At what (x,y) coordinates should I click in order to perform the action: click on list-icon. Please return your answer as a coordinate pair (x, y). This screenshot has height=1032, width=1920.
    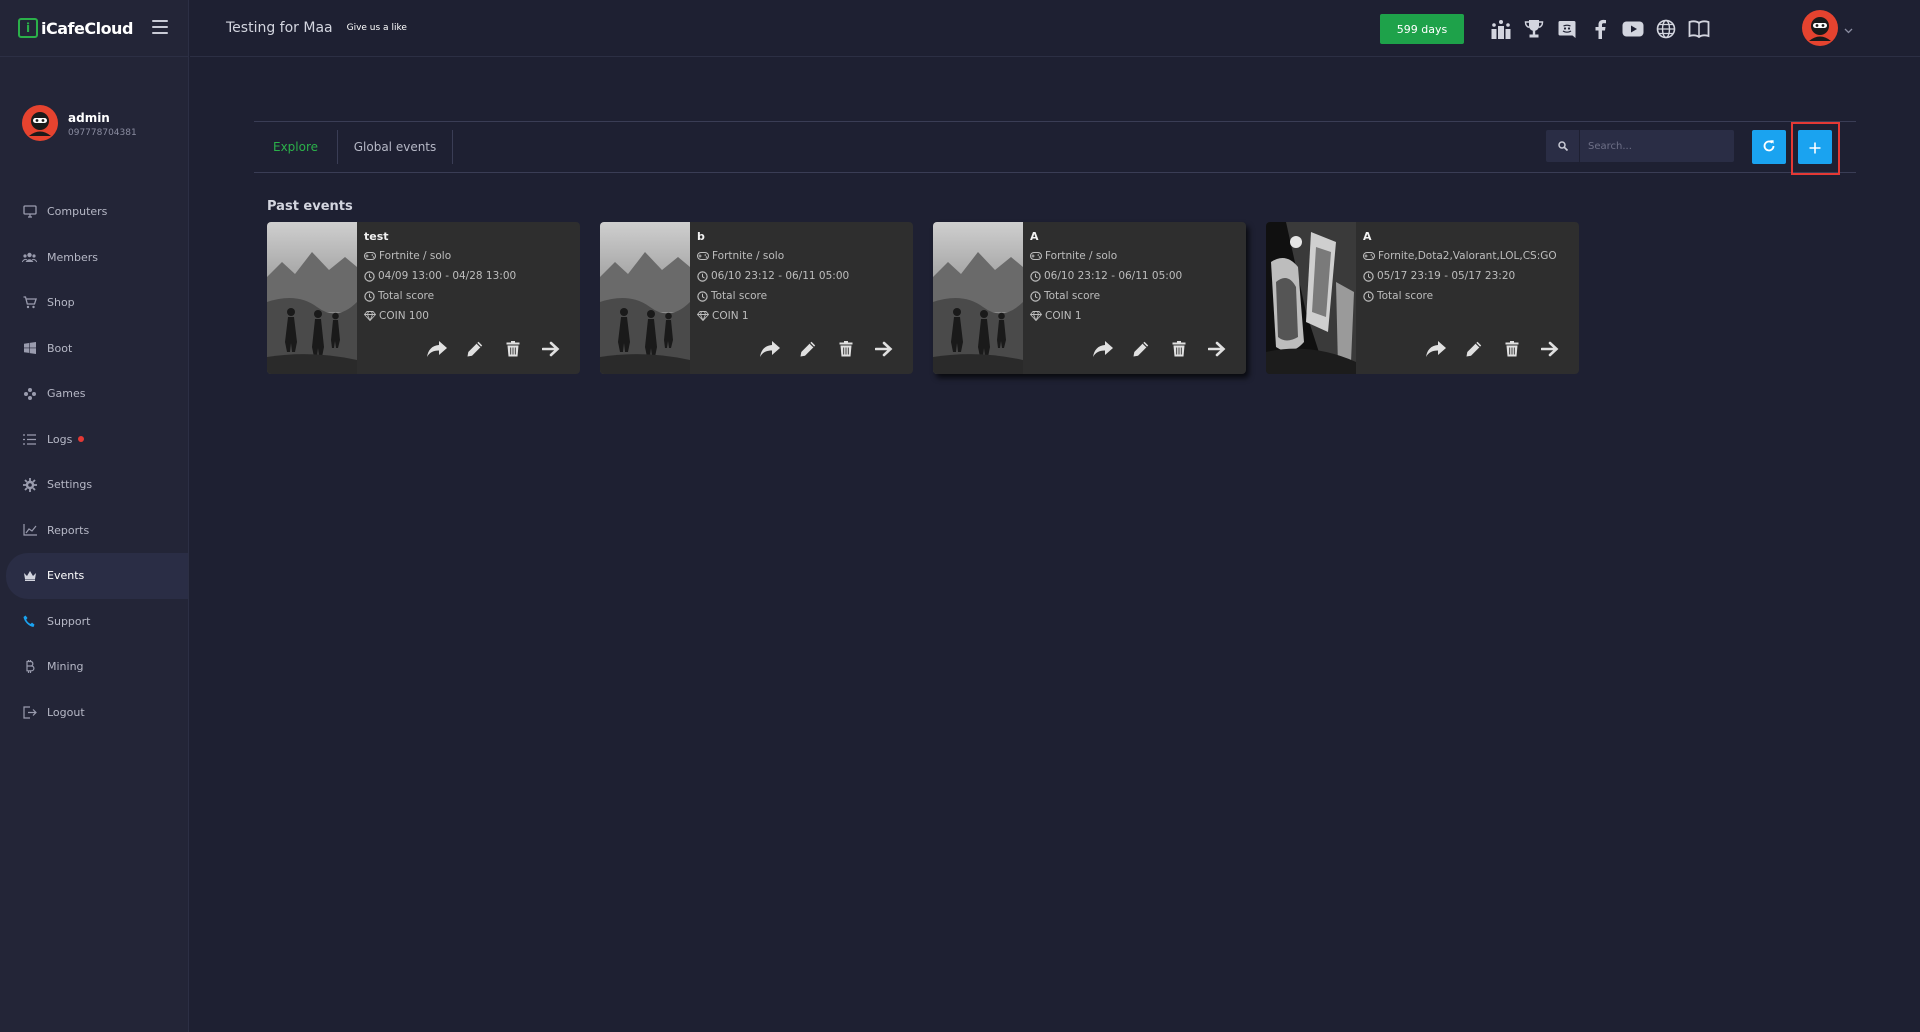
    Looking at the image, I should click on (29, 439).